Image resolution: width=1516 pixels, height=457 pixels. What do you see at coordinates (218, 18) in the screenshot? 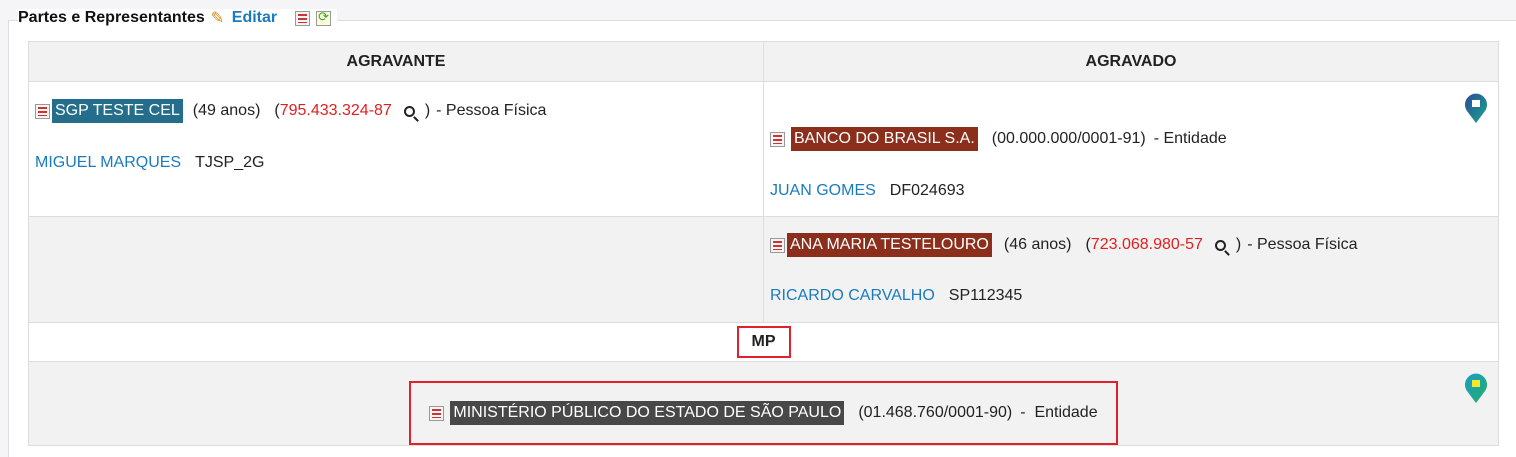
I see `edit-pencil-icon` at bounding box center [218, 18].